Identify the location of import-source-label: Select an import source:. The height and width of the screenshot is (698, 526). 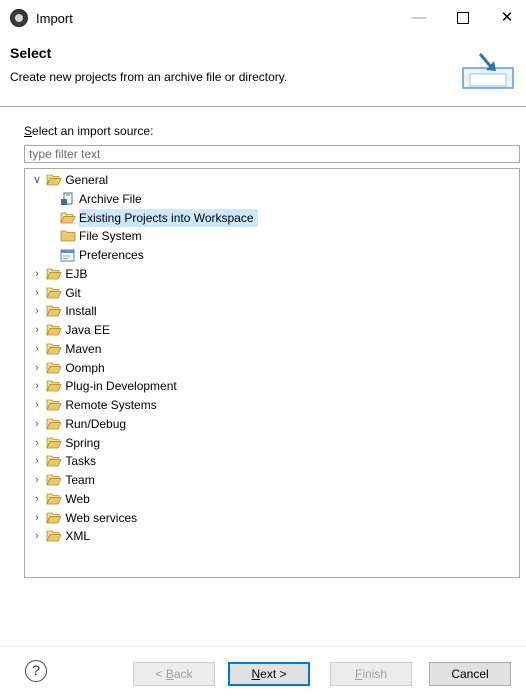
(89, 131).